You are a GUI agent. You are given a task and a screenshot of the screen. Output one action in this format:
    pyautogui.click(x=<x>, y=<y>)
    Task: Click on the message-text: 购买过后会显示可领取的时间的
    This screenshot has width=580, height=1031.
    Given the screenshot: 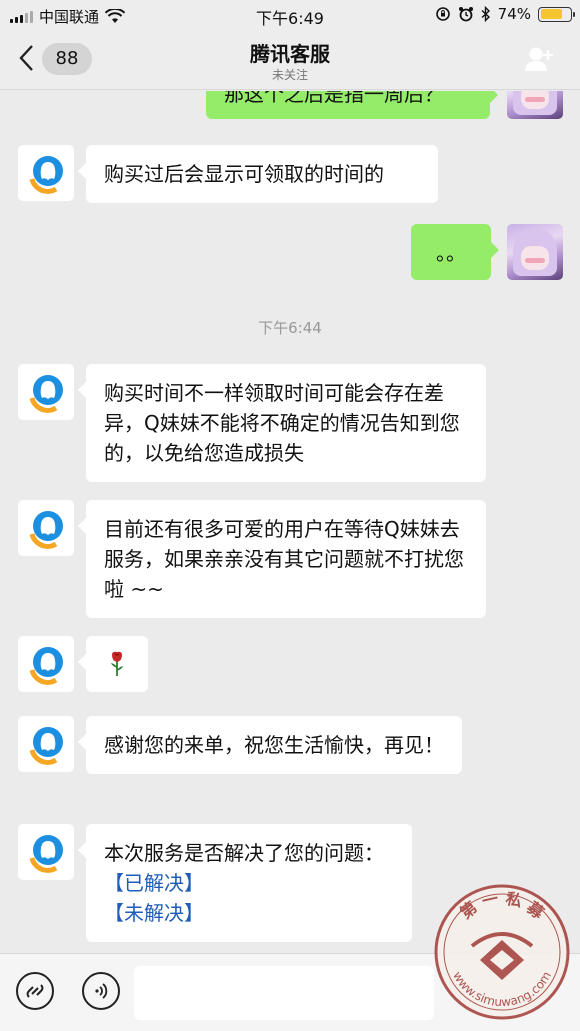 What is the action you would take?
    pyautogui.click(x=244, y=174)
    